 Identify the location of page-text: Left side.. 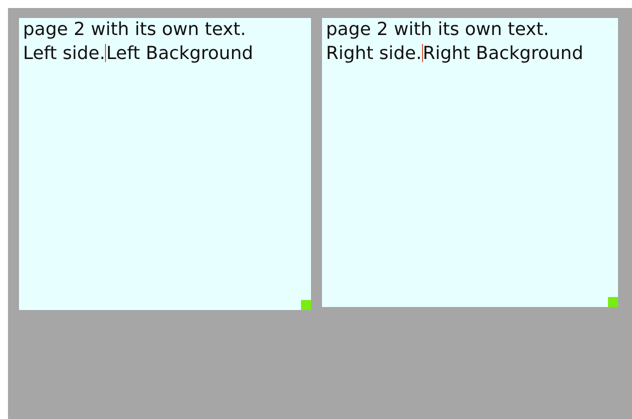
(64, 53).